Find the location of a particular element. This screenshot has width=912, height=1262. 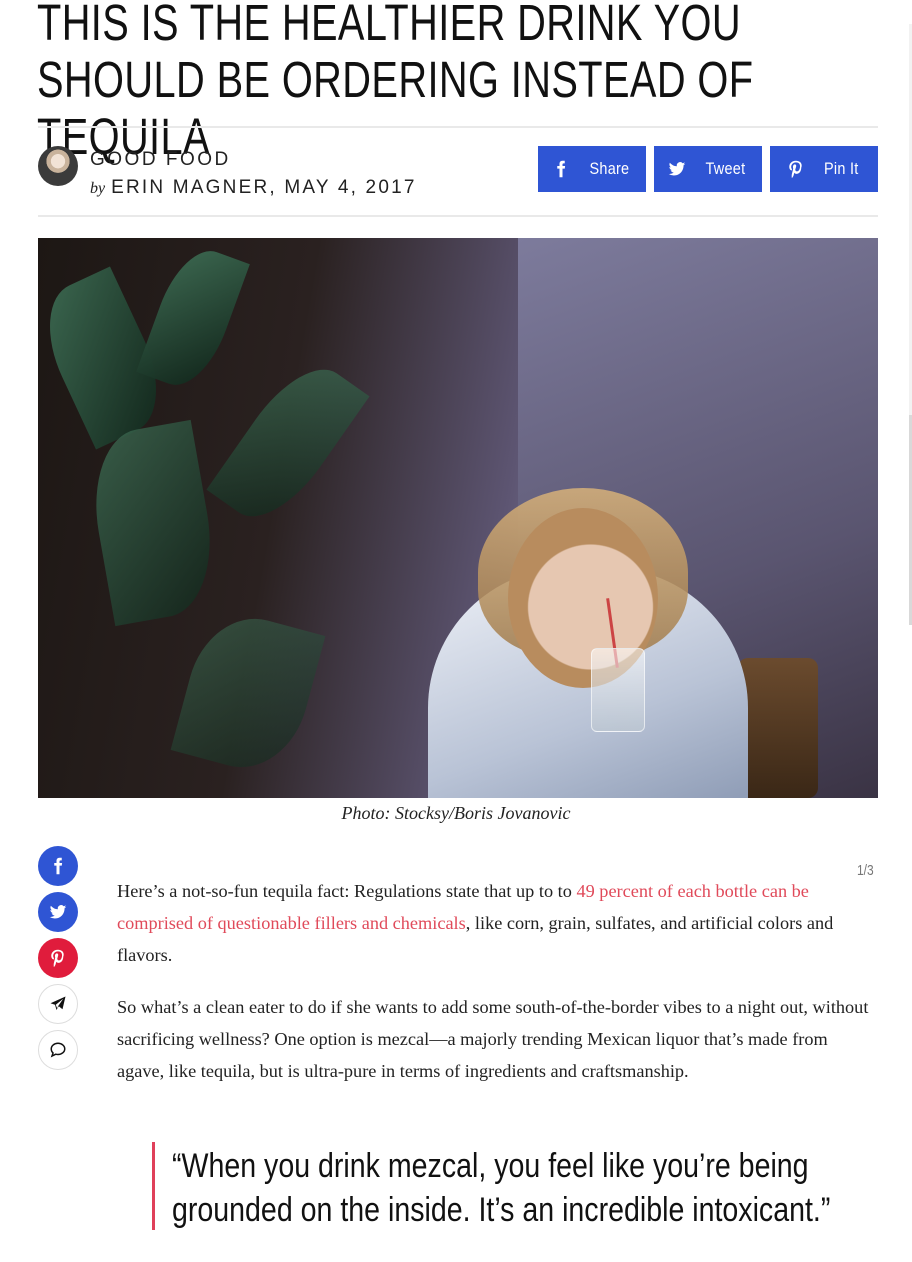

side-facebook-button is located at coordinates (58, 866).